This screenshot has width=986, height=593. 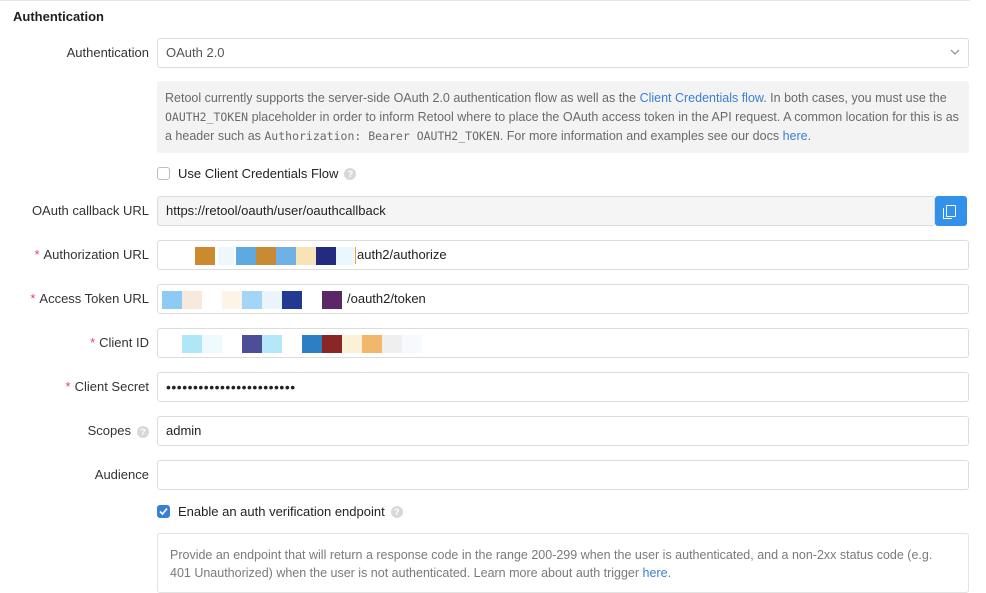 What do you see at coordinates (89, 298) in the screenshot?
I see `access-token-url-label: * Access Token URL` at bounding box center [89, 298].